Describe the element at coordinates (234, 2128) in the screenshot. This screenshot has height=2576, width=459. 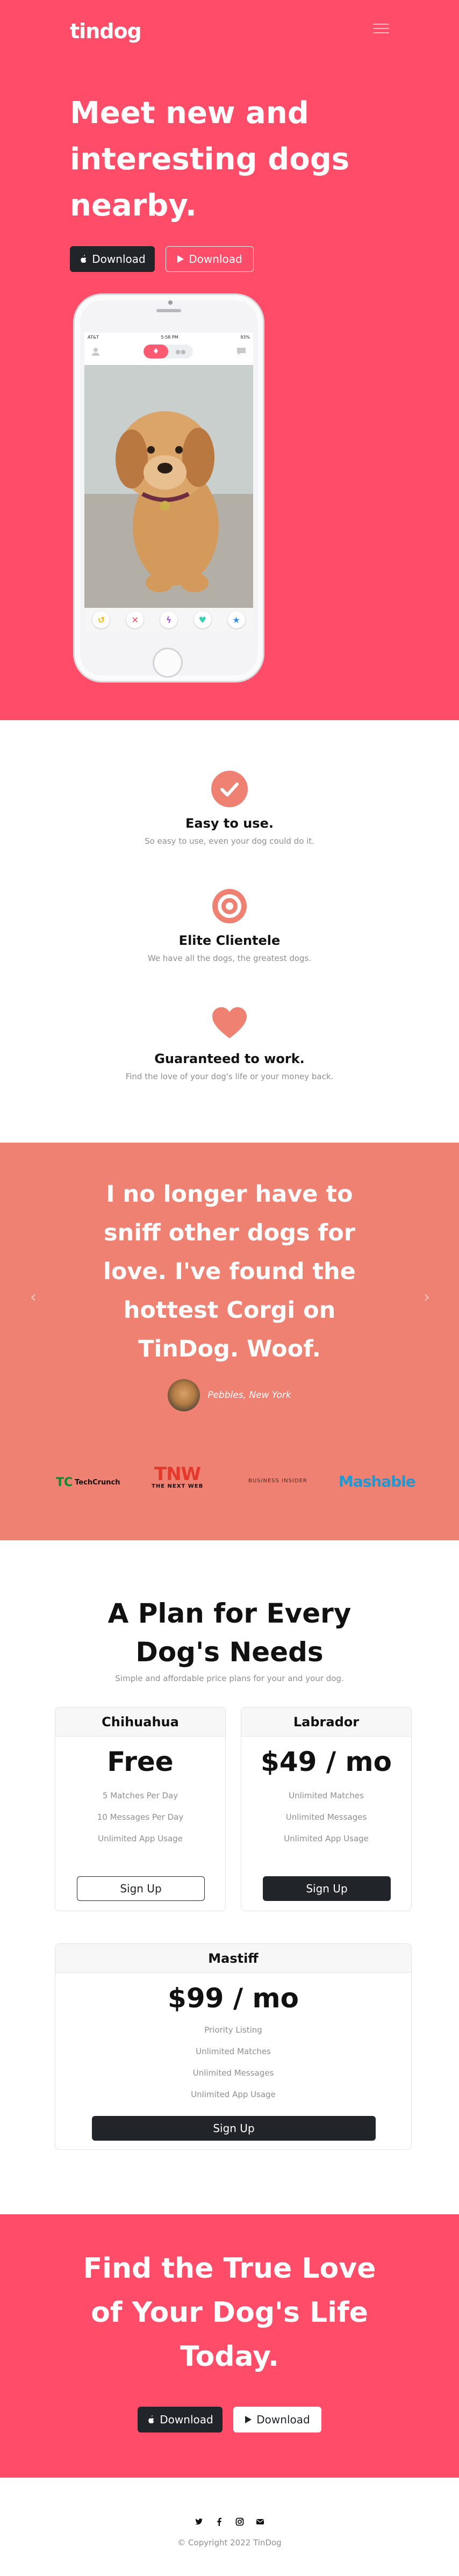
I see `sign-up-button-mastiff: Sign Up` at that location.